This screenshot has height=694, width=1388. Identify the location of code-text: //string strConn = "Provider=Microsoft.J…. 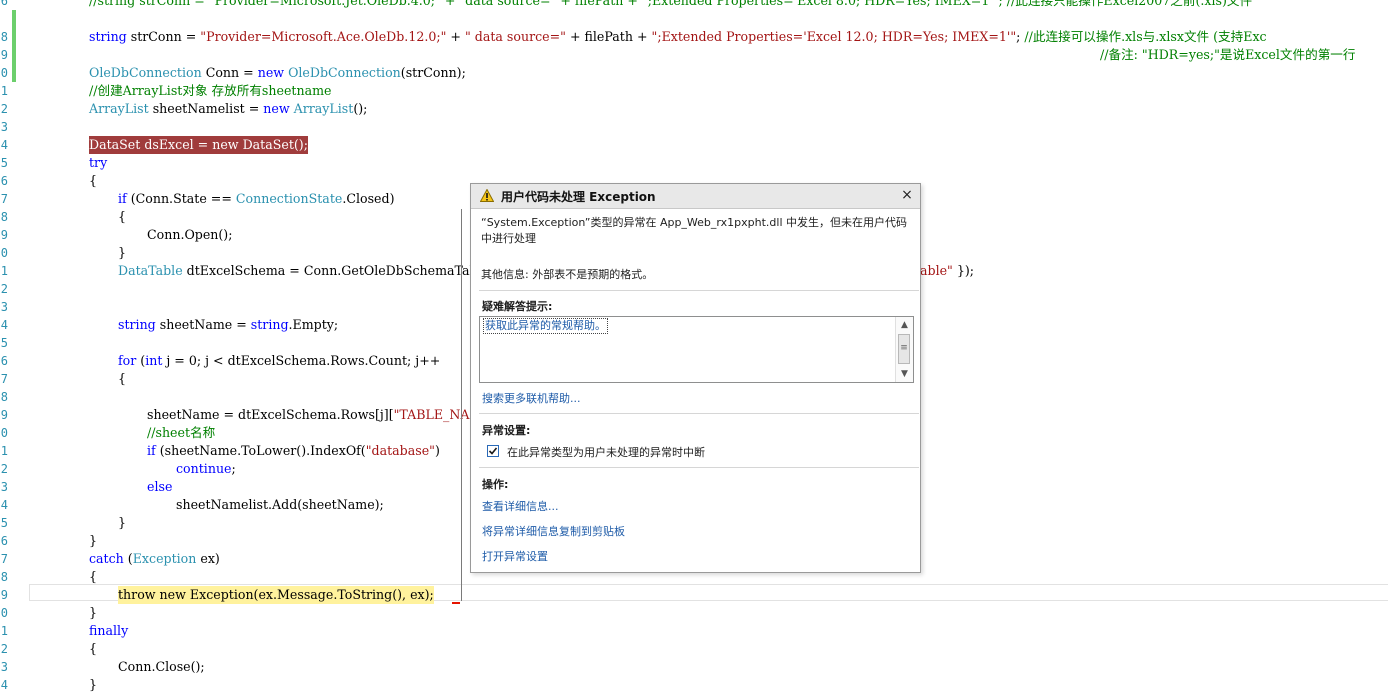
(670, 5).